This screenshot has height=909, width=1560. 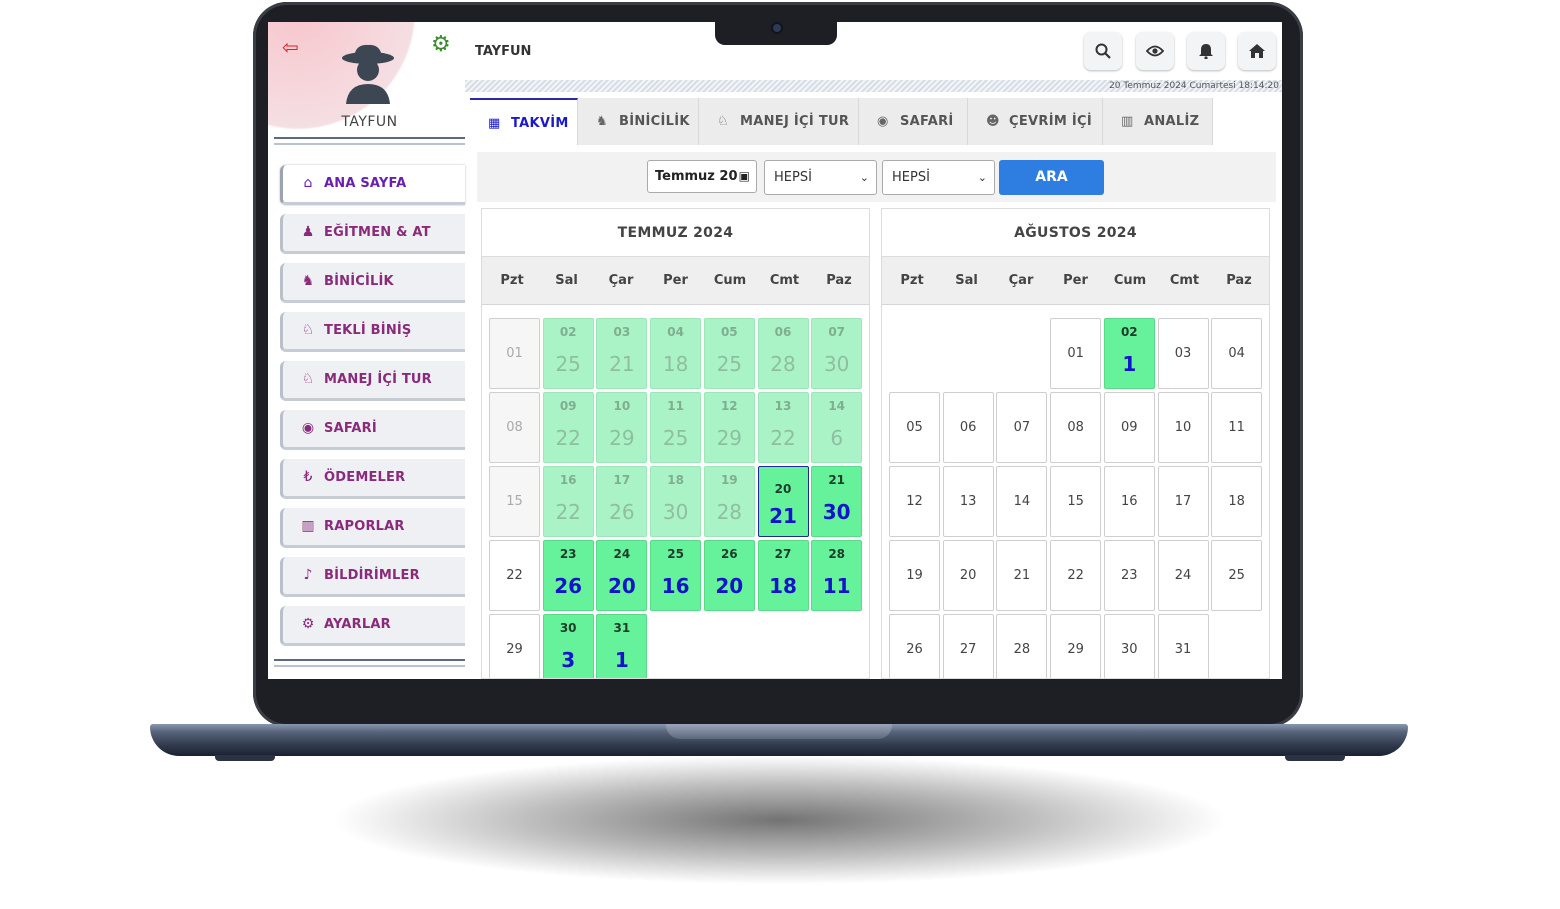 I want to click on calendar-day: 05 25, so click(x=729, y=353).